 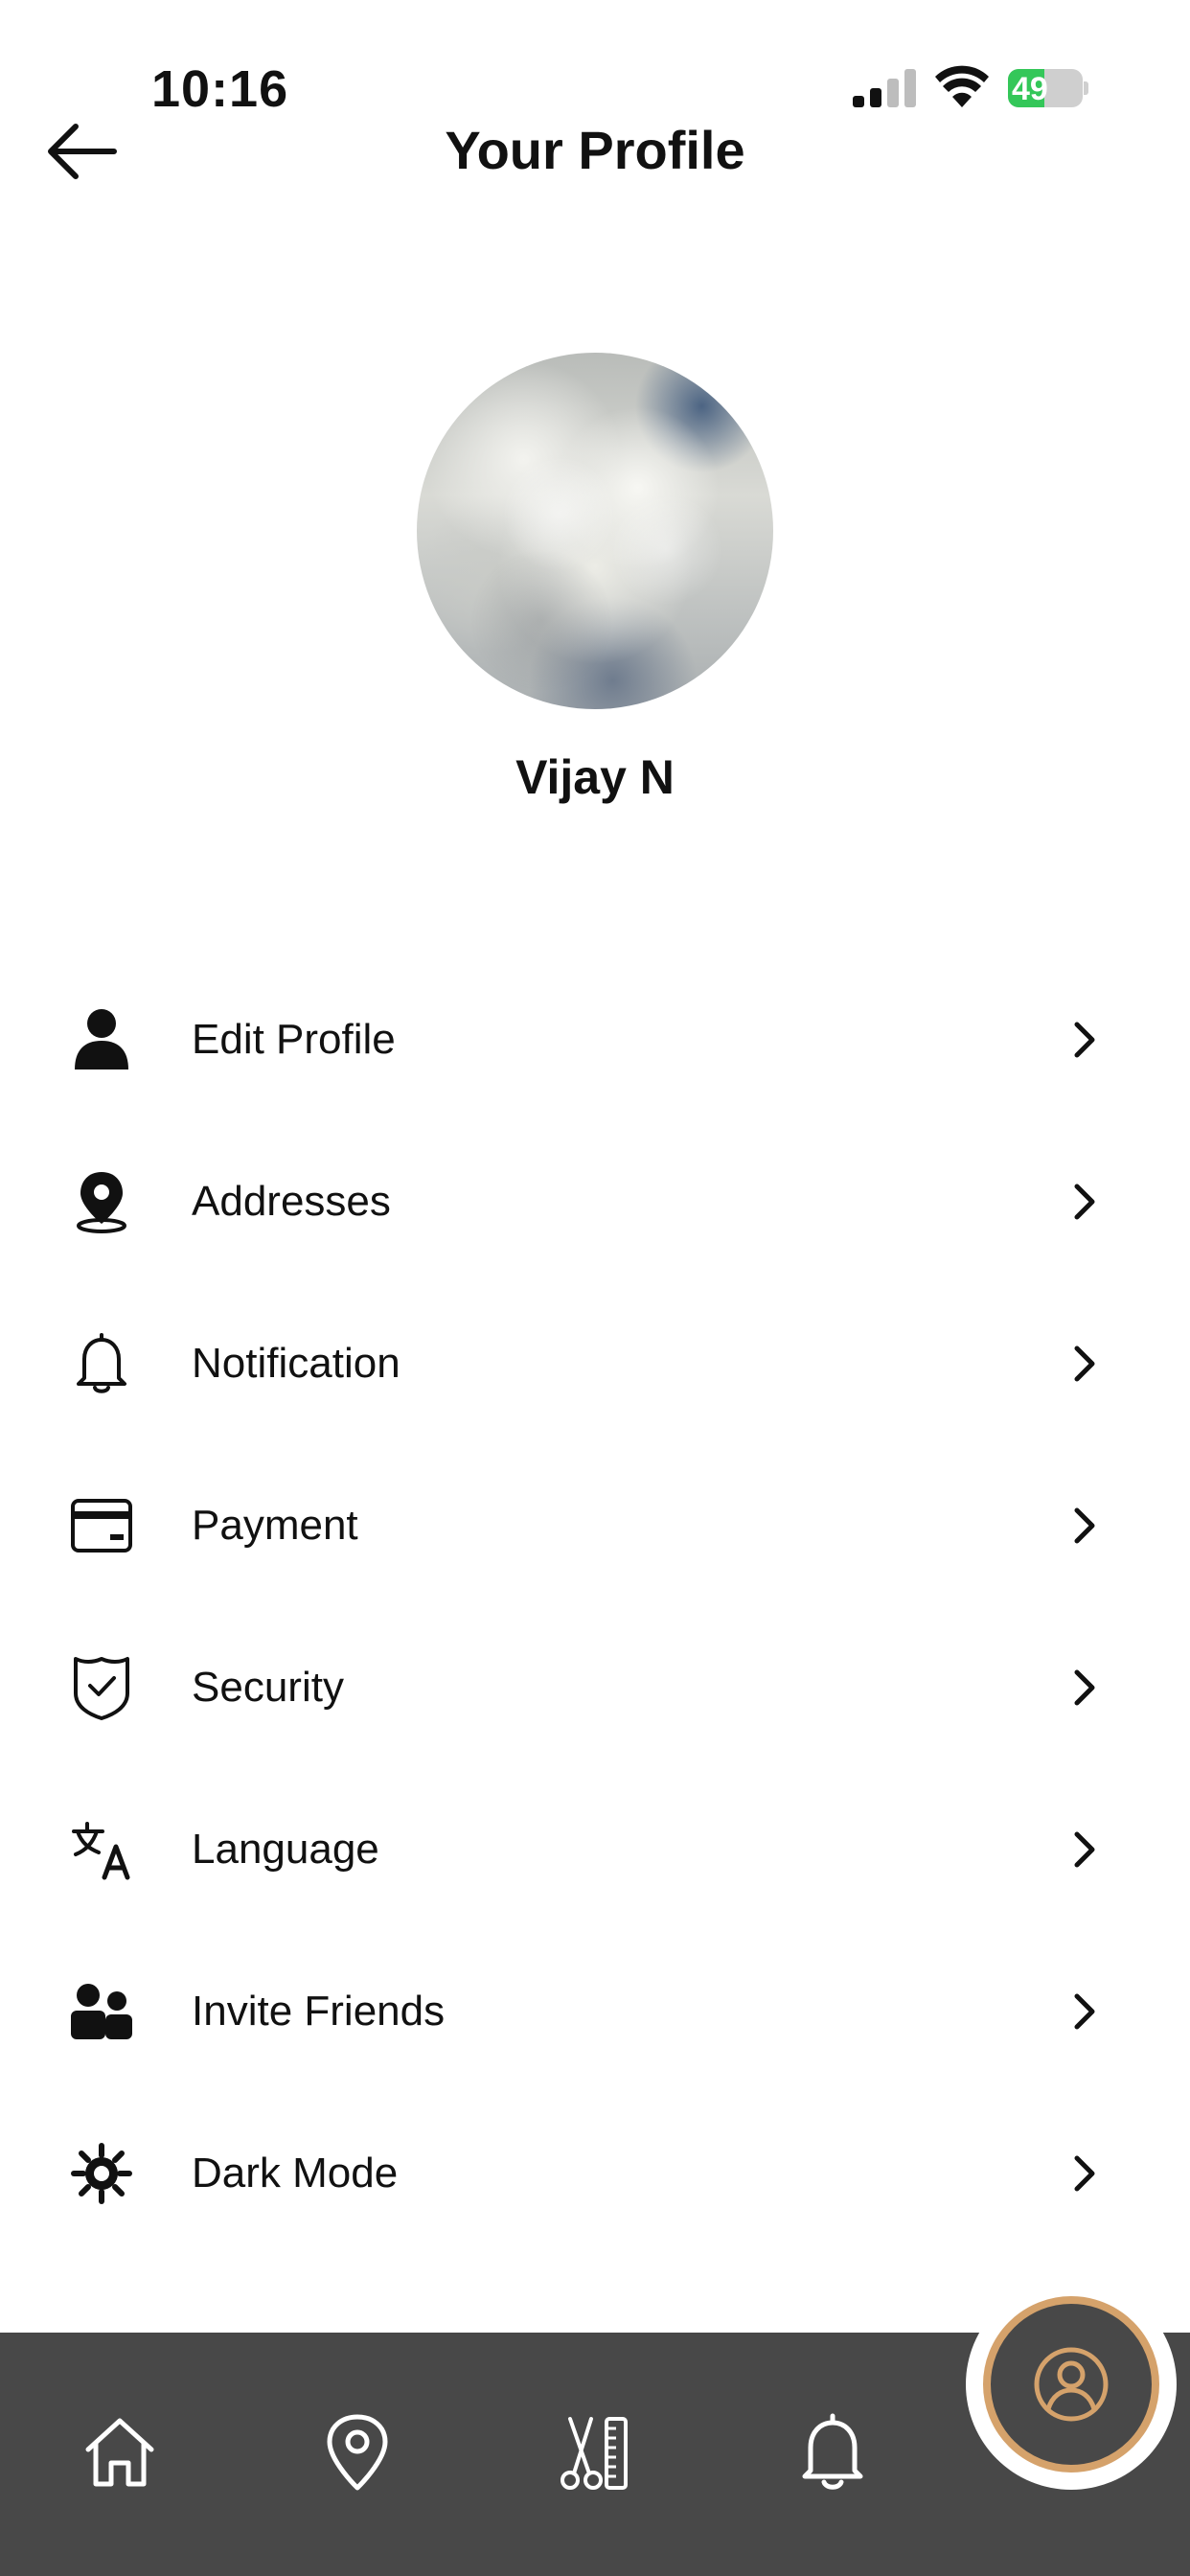 What do you see at coordinates (595, 531) in the screenshot?
I see `avatar` at bounding box center [595, 531].